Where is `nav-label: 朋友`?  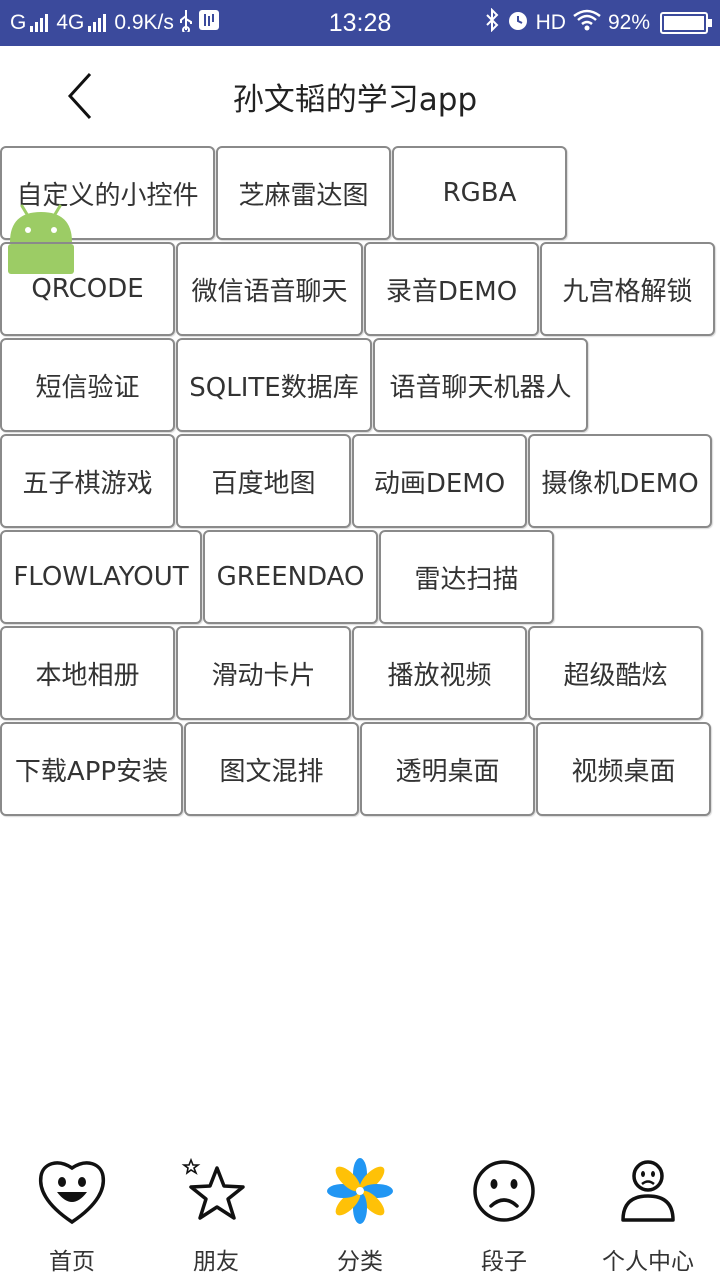
nav-label: 朋友 is located at coordinates (216, 1262).